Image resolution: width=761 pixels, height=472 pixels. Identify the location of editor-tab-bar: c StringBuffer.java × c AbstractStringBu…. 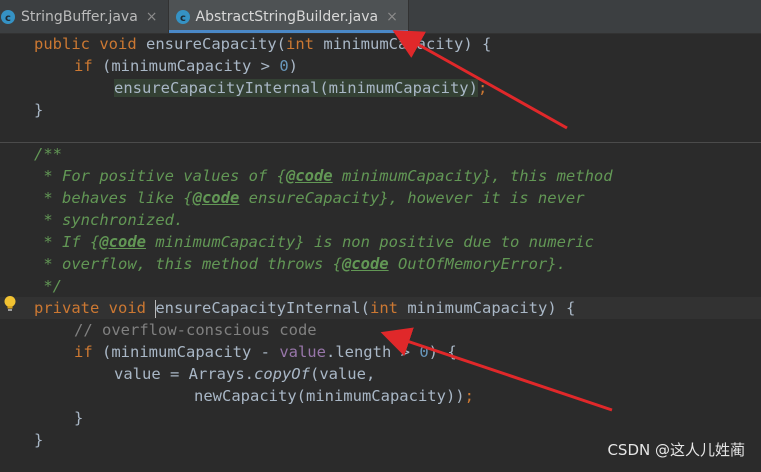
(380, 17).